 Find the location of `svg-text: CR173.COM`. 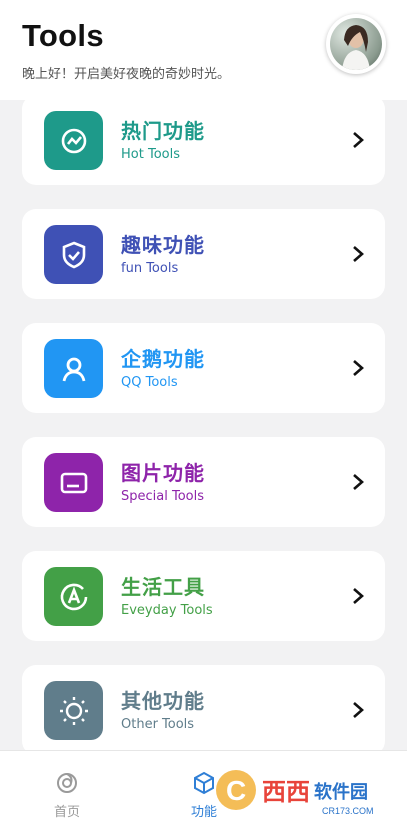

svg-text: CR173.COM is located at coordinates (348, 811).